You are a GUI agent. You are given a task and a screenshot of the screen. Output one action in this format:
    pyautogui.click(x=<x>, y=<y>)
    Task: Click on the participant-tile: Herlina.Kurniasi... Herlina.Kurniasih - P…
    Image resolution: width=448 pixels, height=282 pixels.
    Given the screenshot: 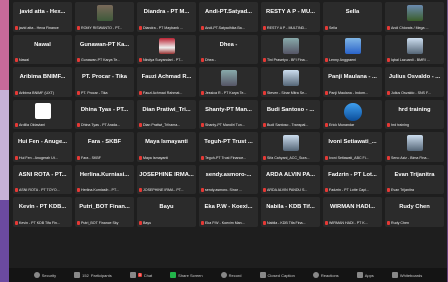 What is the action you would take?
    pyautogui.click(x=104, y=179)
    